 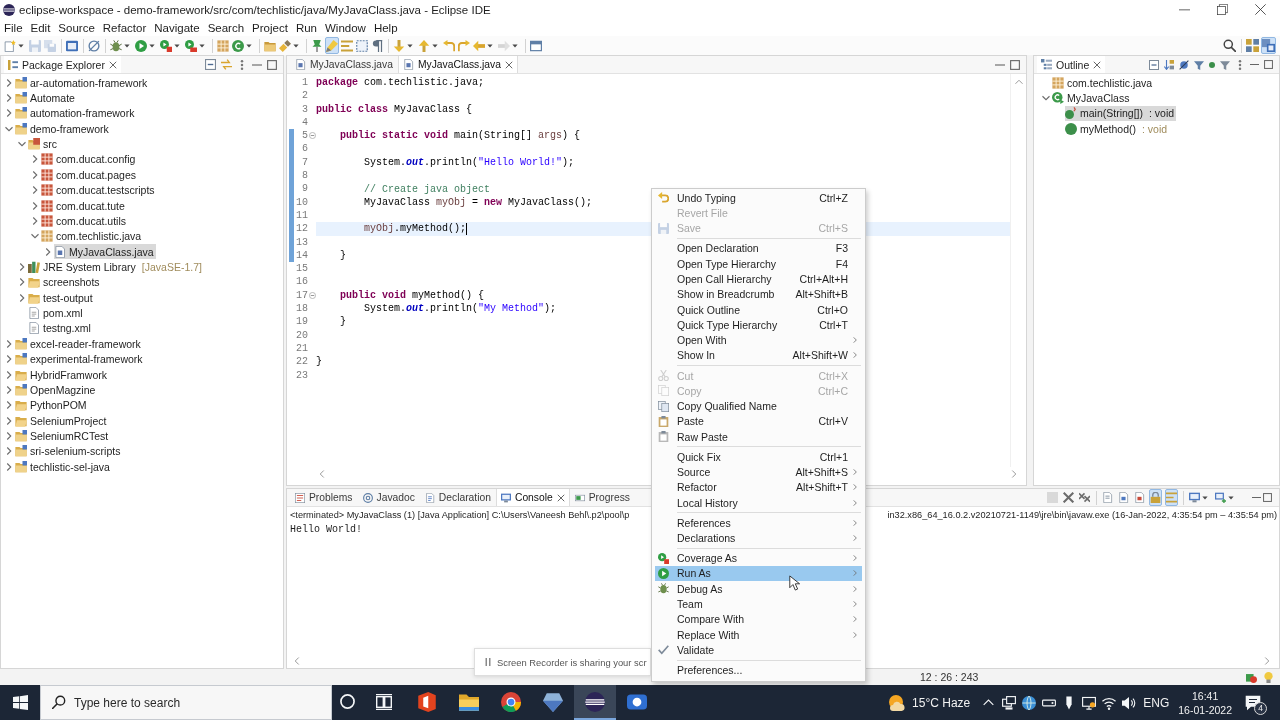 What do you see at coordinates (1156, 702) in the screenshot?
I see `language-indicator: ENG` at bounding box center [1156, 702].